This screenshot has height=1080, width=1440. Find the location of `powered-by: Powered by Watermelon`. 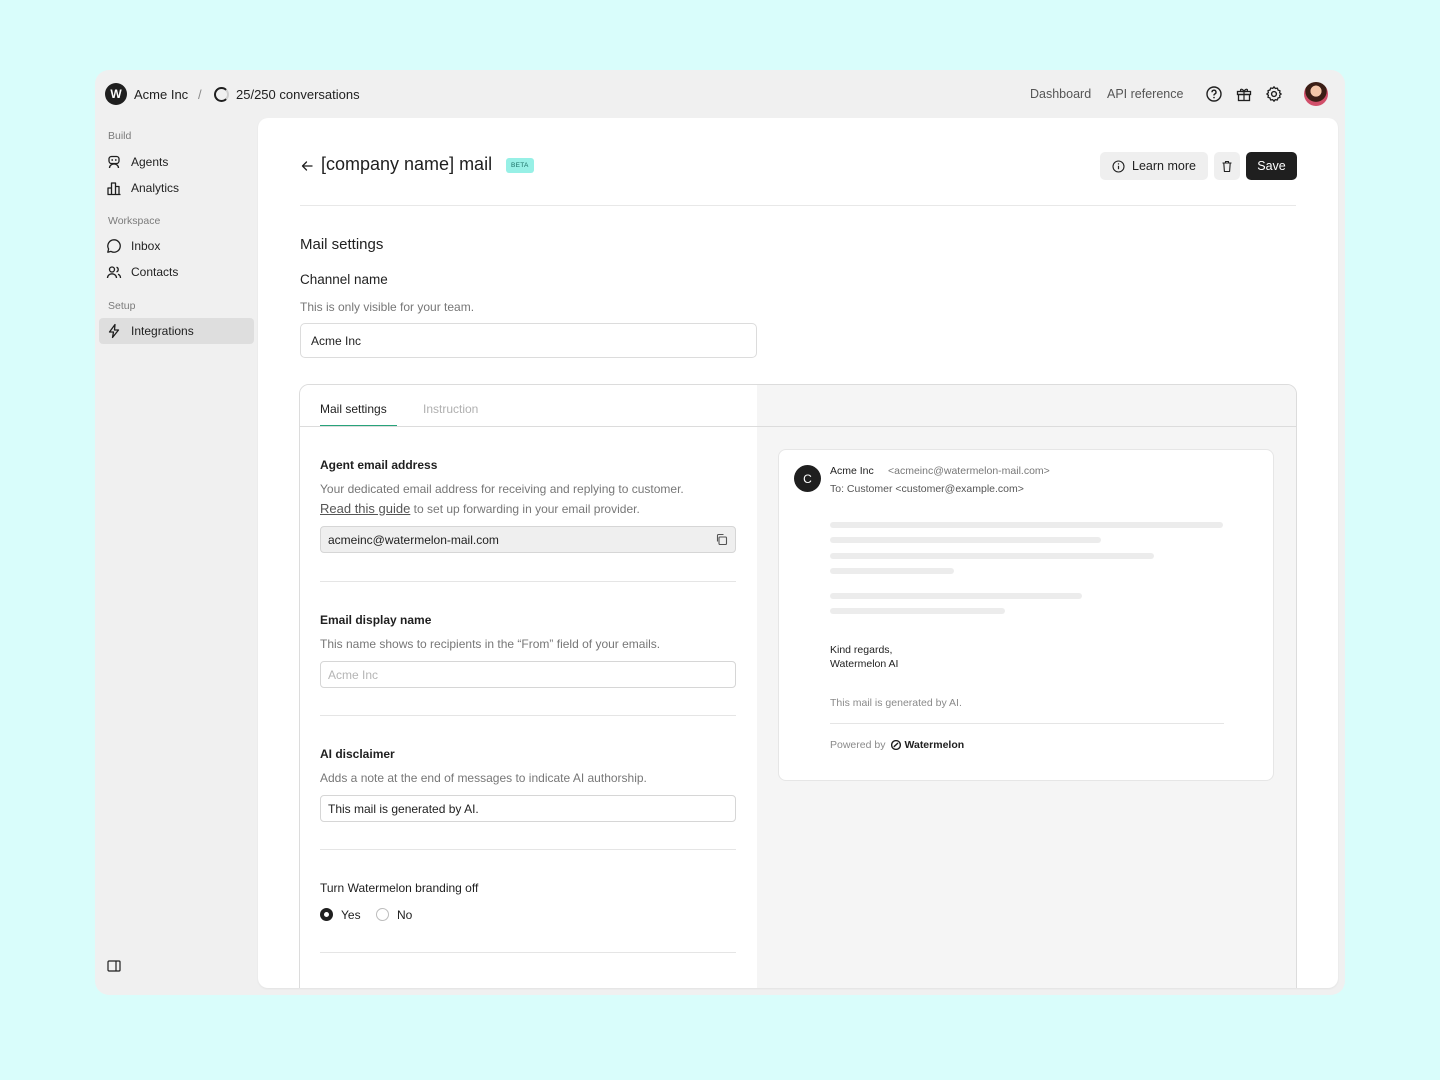

powered-by: Powered by Watermelon is located at coordinates (897, 745).